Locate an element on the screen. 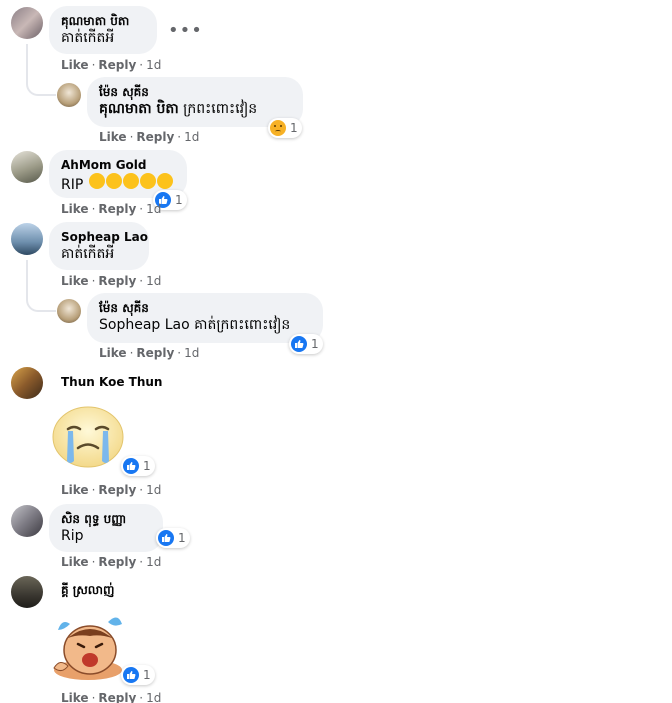 The image size is (672, 703). comment-bubble: សិន ពុទ្ធ បញ្ញា Rip is located at coordinates (106, 528).